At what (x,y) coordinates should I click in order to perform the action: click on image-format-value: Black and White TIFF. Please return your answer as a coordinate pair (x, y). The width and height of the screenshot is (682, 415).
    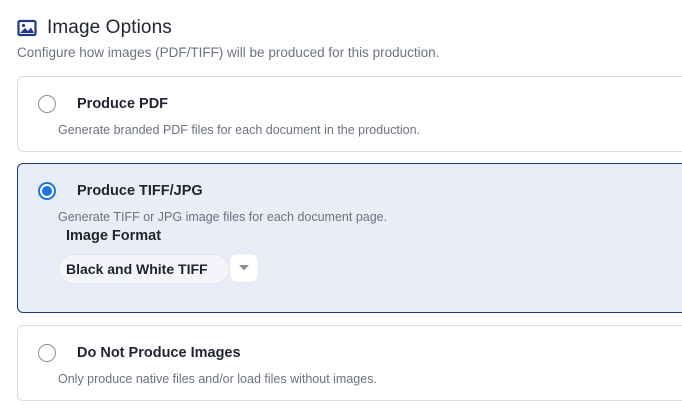
    Looking at the image, I should click on (137, 269).